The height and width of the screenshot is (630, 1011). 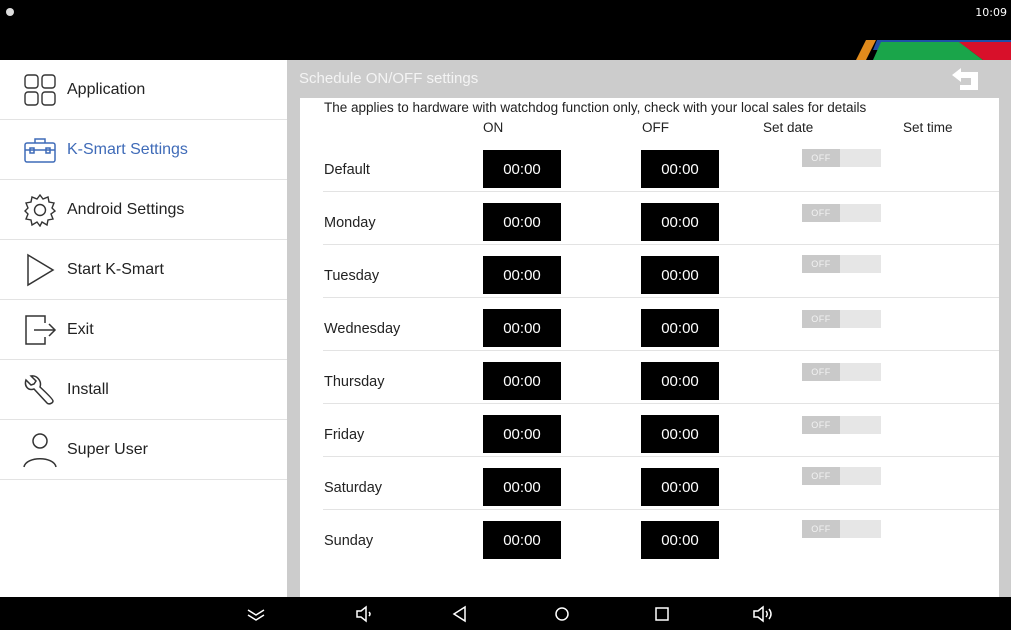 I want to click on day-label: Friday, so click(x=344, y=435).